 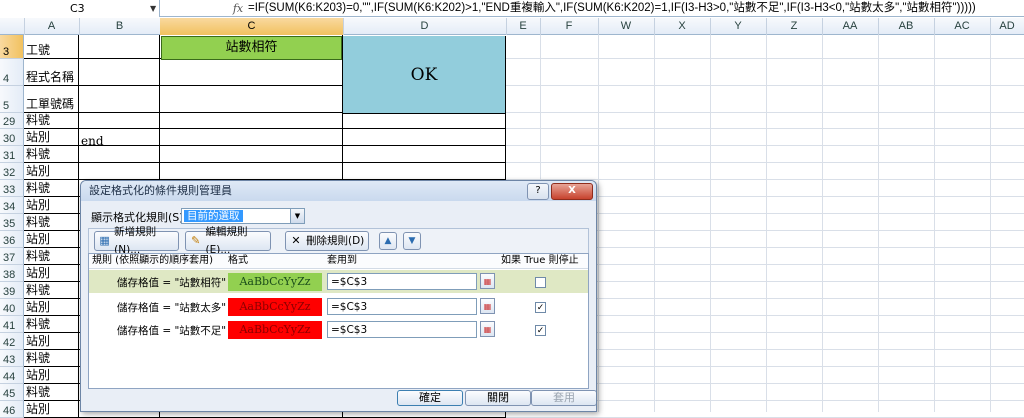 I want to click on column-header-x: X, so click(x=682, y=26).